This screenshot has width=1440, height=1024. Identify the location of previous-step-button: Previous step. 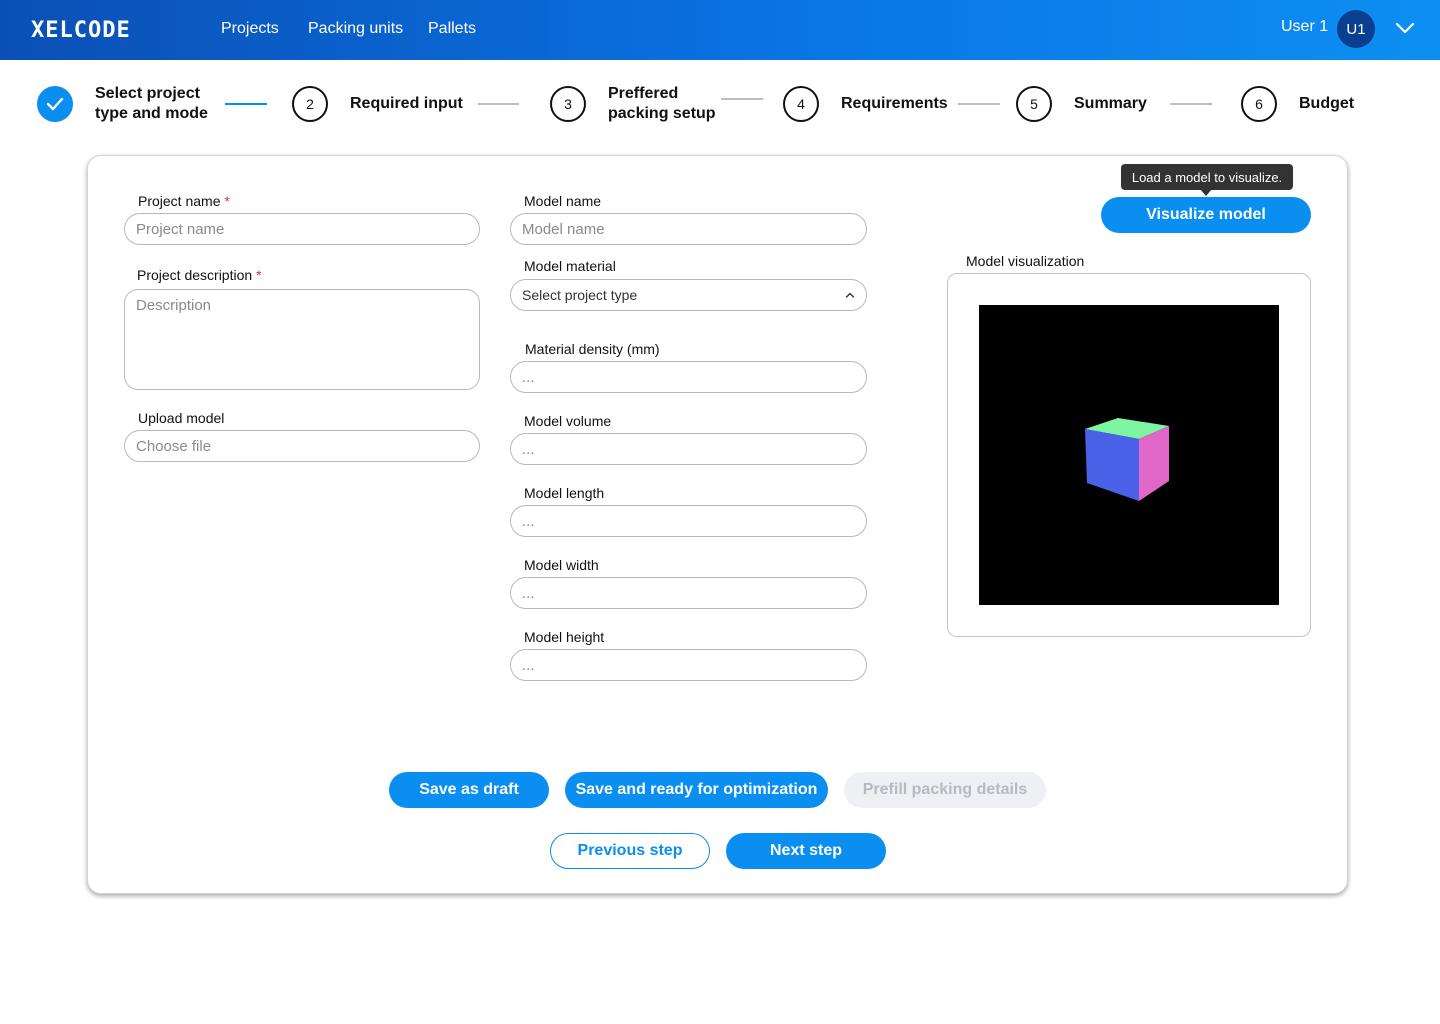
(630, 851).